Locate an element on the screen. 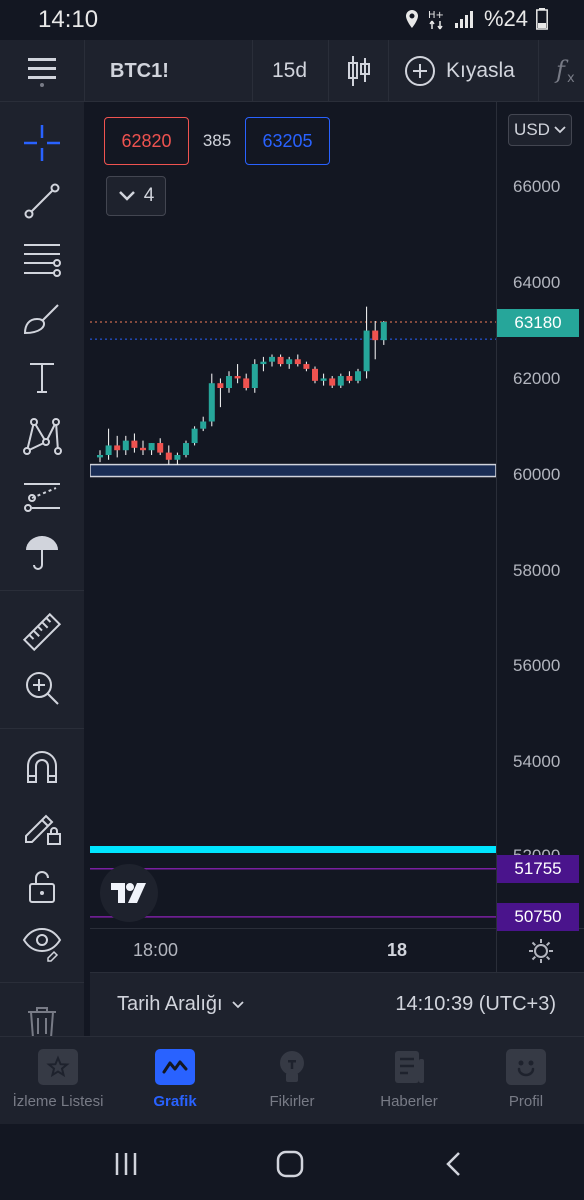  home-button is located at coordinates (290, 1164).